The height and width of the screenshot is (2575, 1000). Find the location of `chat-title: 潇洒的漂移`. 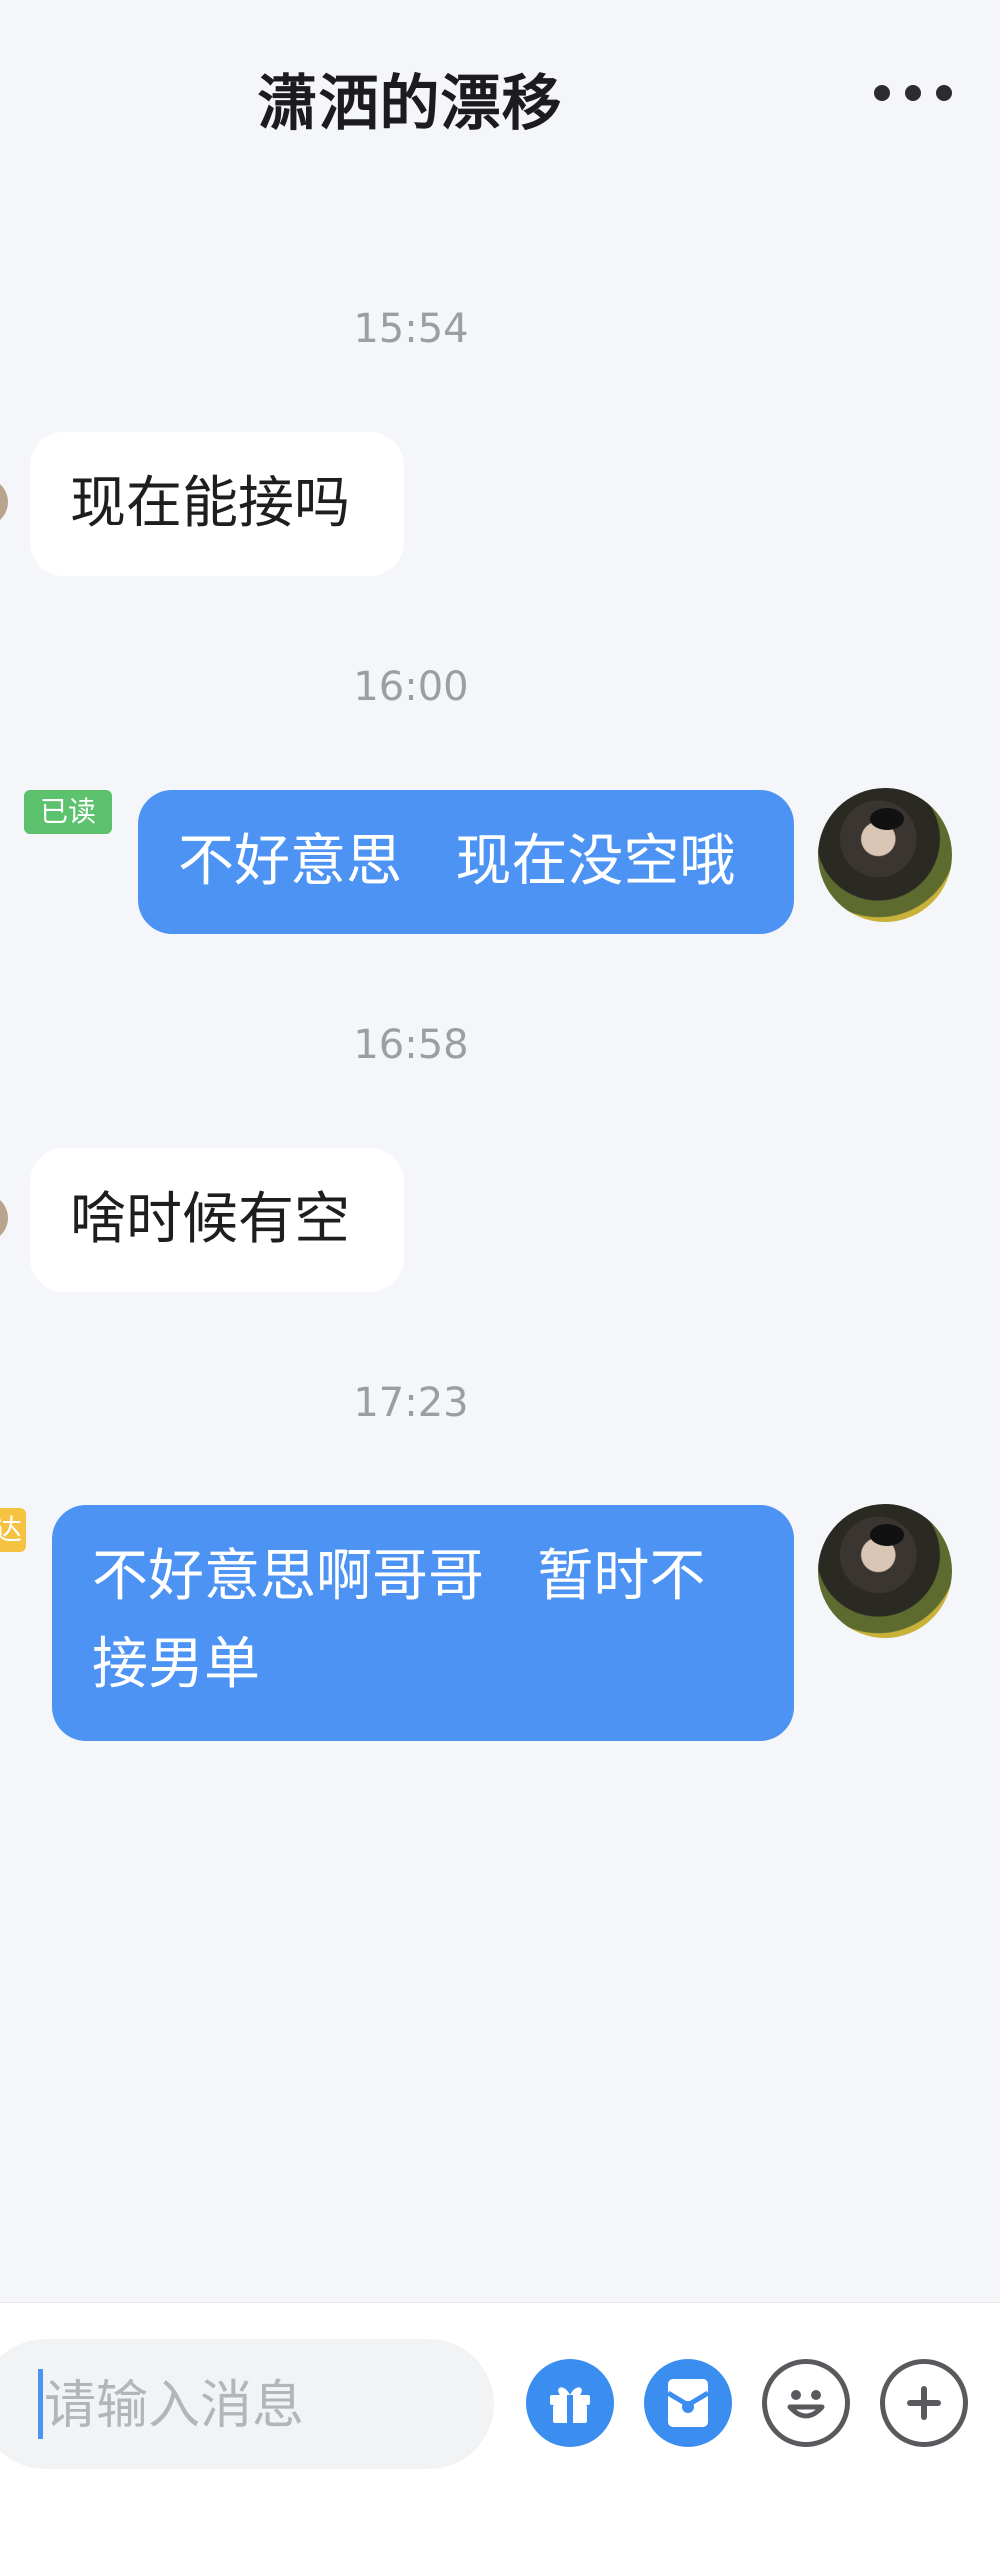

chat-title: 潇洒的漂移 is located at coordinates (410, 104).